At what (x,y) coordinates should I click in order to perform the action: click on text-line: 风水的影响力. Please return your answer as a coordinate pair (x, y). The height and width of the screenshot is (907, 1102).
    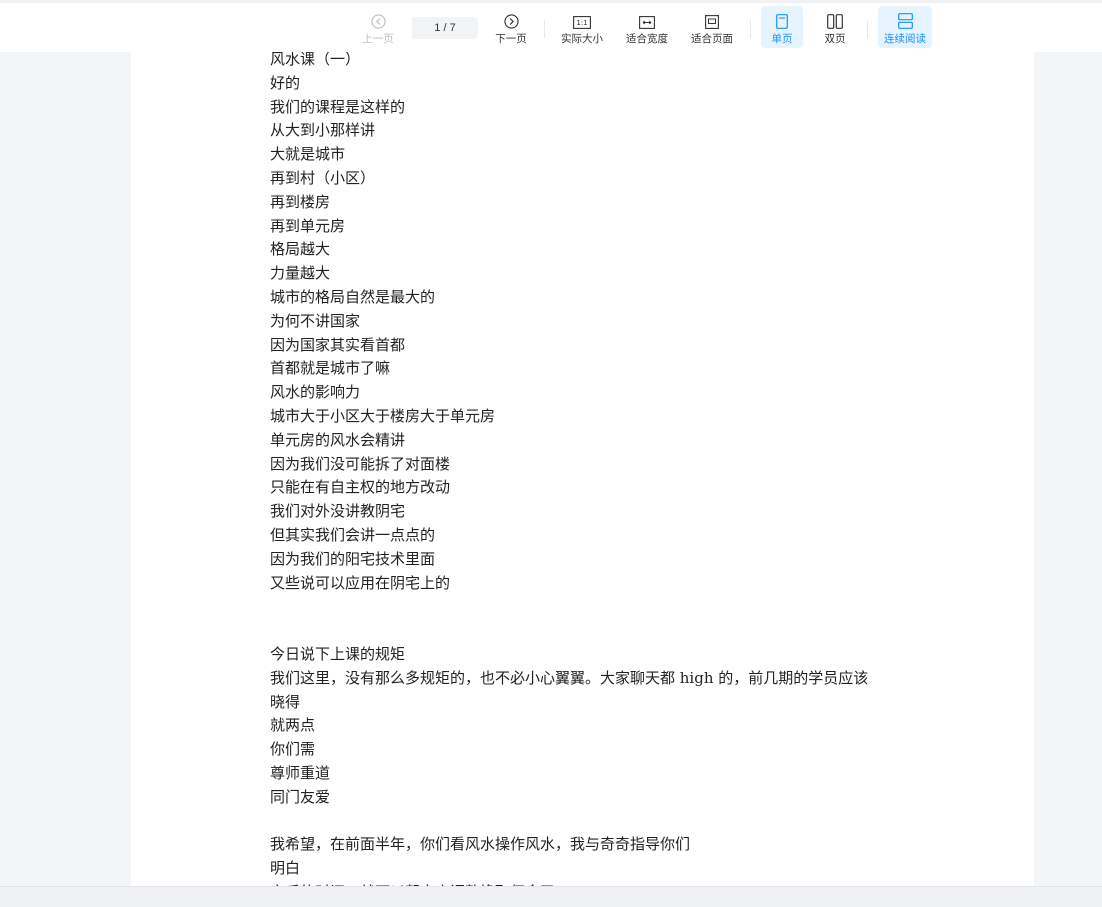
    Looking at the image, I should click on (315, 392).